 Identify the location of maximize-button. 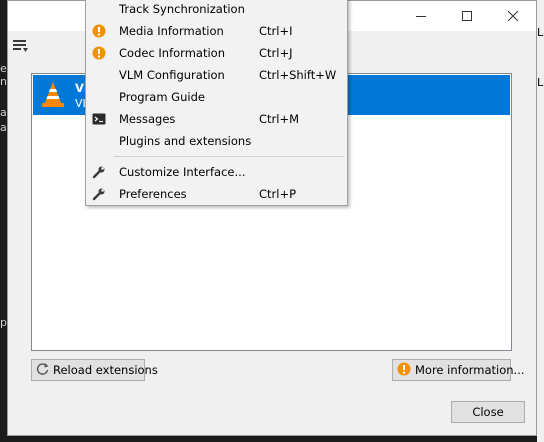
(467, 16).